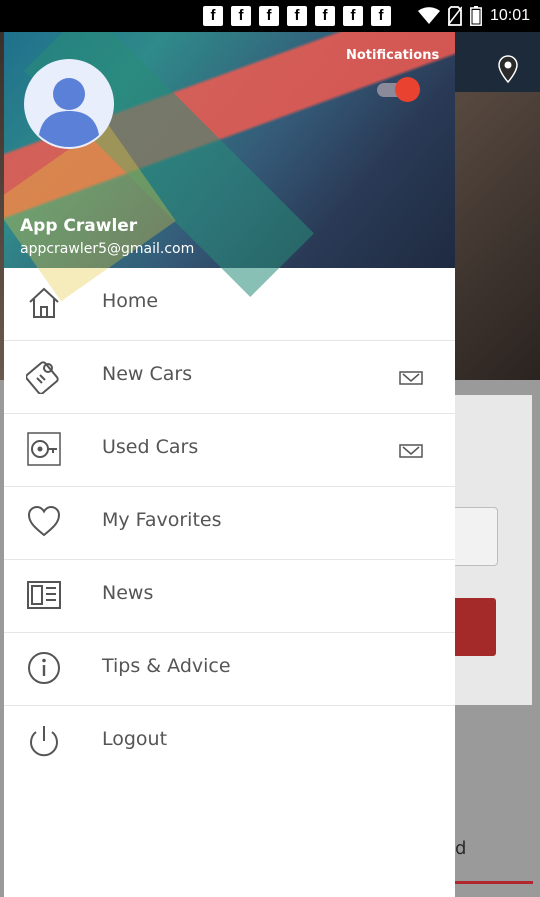 This screenshot has width=540, height=897. What do you see at coordinates (69, 104) in the screenshot?
I see `avatar-icon` at bounding box center [69, 104].